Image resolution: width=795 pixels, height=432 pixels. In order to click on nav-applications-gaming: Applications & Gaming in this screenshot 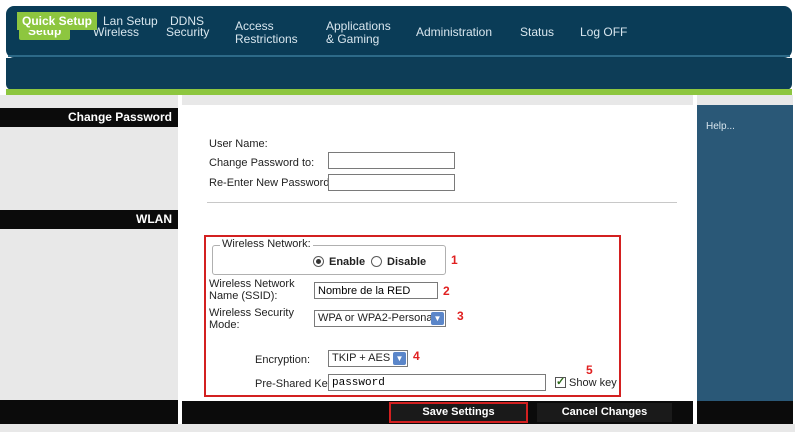, I will do `click(358, 33)`.